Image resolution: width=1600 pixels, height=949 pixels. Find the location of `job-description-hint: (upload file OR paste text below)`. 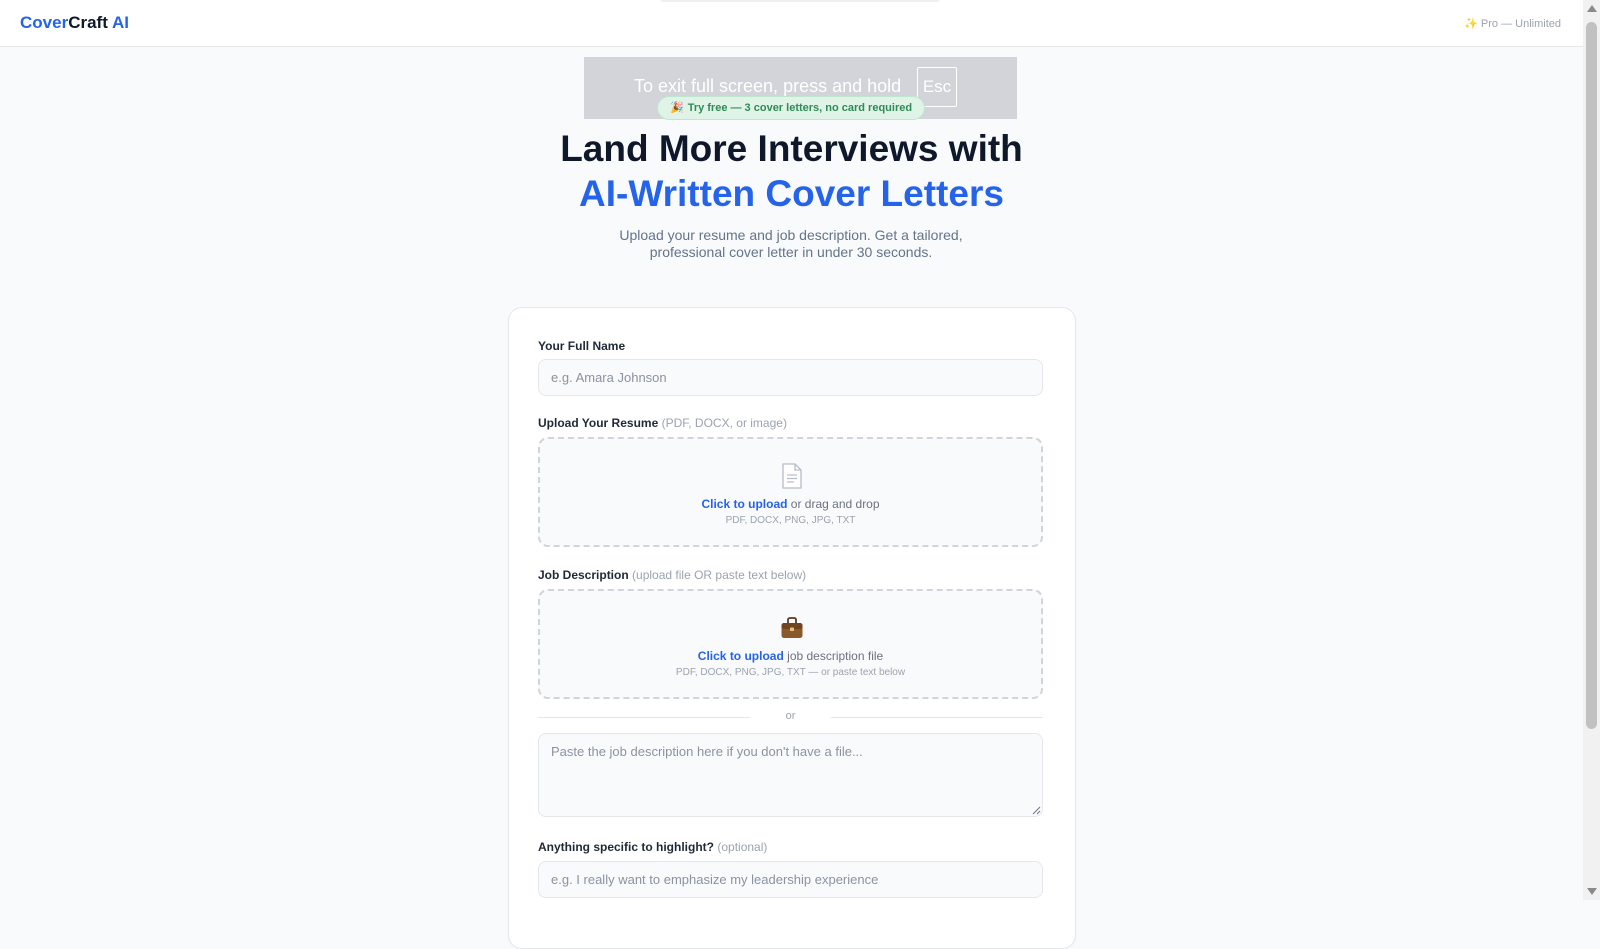

job-description-hint: (upload file OR paste text below) is located at coordinates (719, 575).